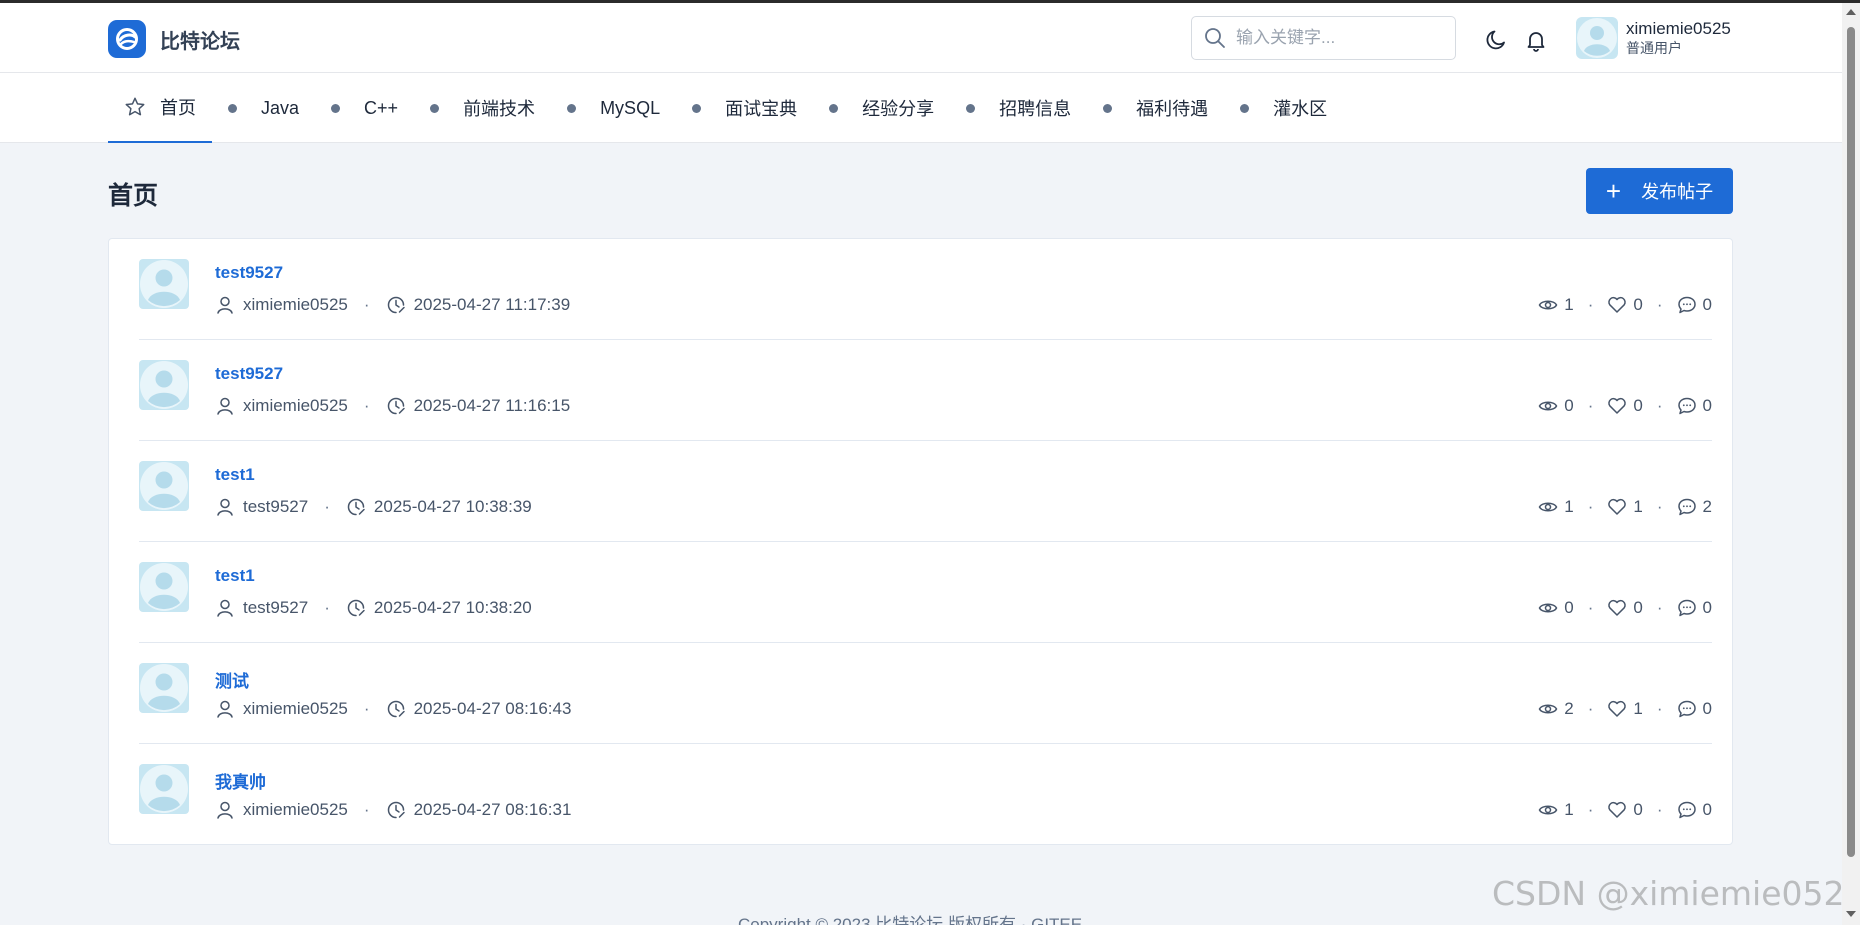 This screenshot has width=1860, height=925. I want to click on brand: 比特论坛, so click(174, 39).